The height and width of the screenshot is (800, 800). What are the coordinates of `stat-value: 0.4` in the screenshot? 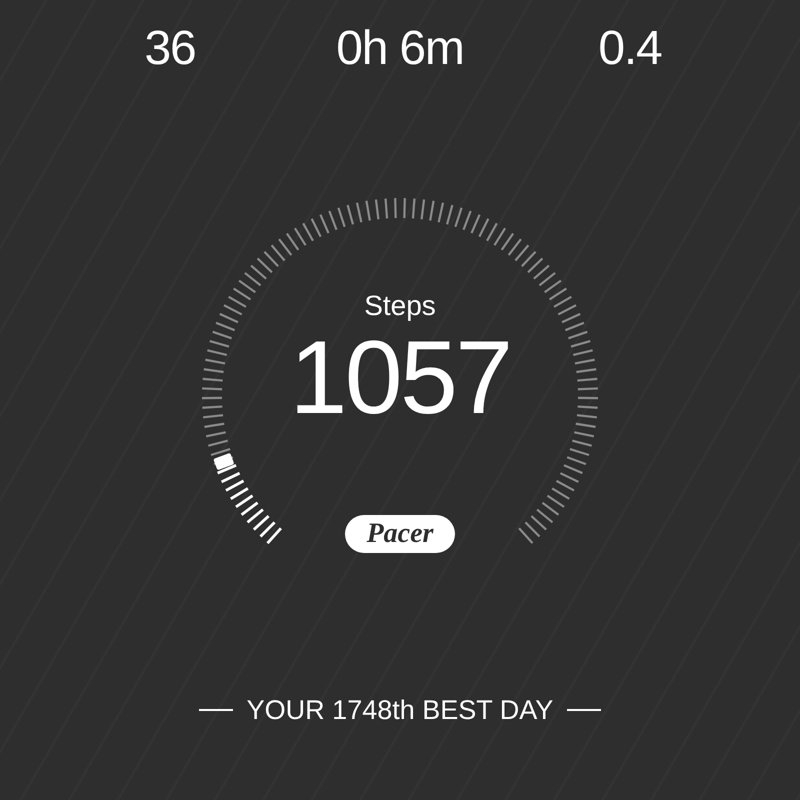 It's located at (630, 49).